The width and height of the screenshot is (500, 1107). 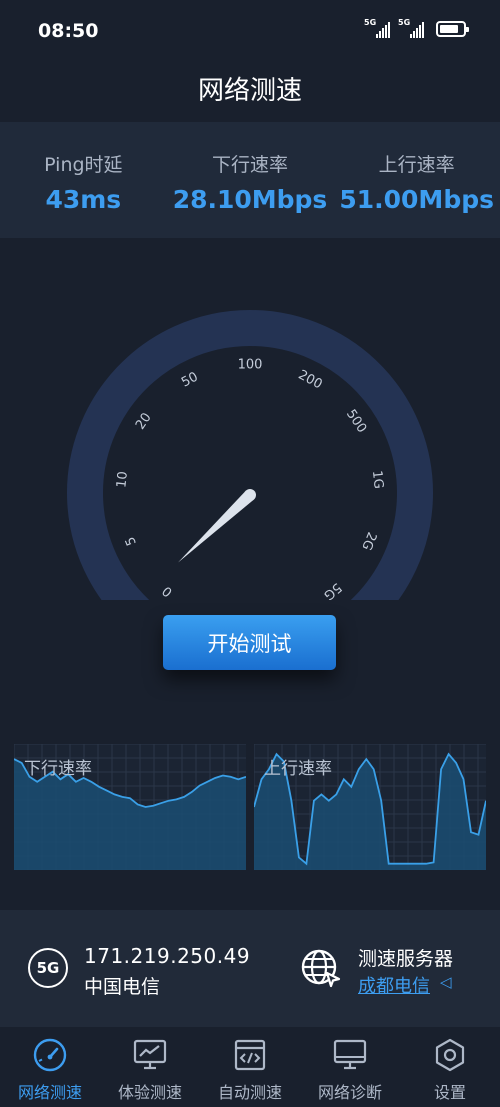 What do you see at coordinates (321, 968) in the screenshot?
I see `globe-icon` at bounding box center [321, 968].